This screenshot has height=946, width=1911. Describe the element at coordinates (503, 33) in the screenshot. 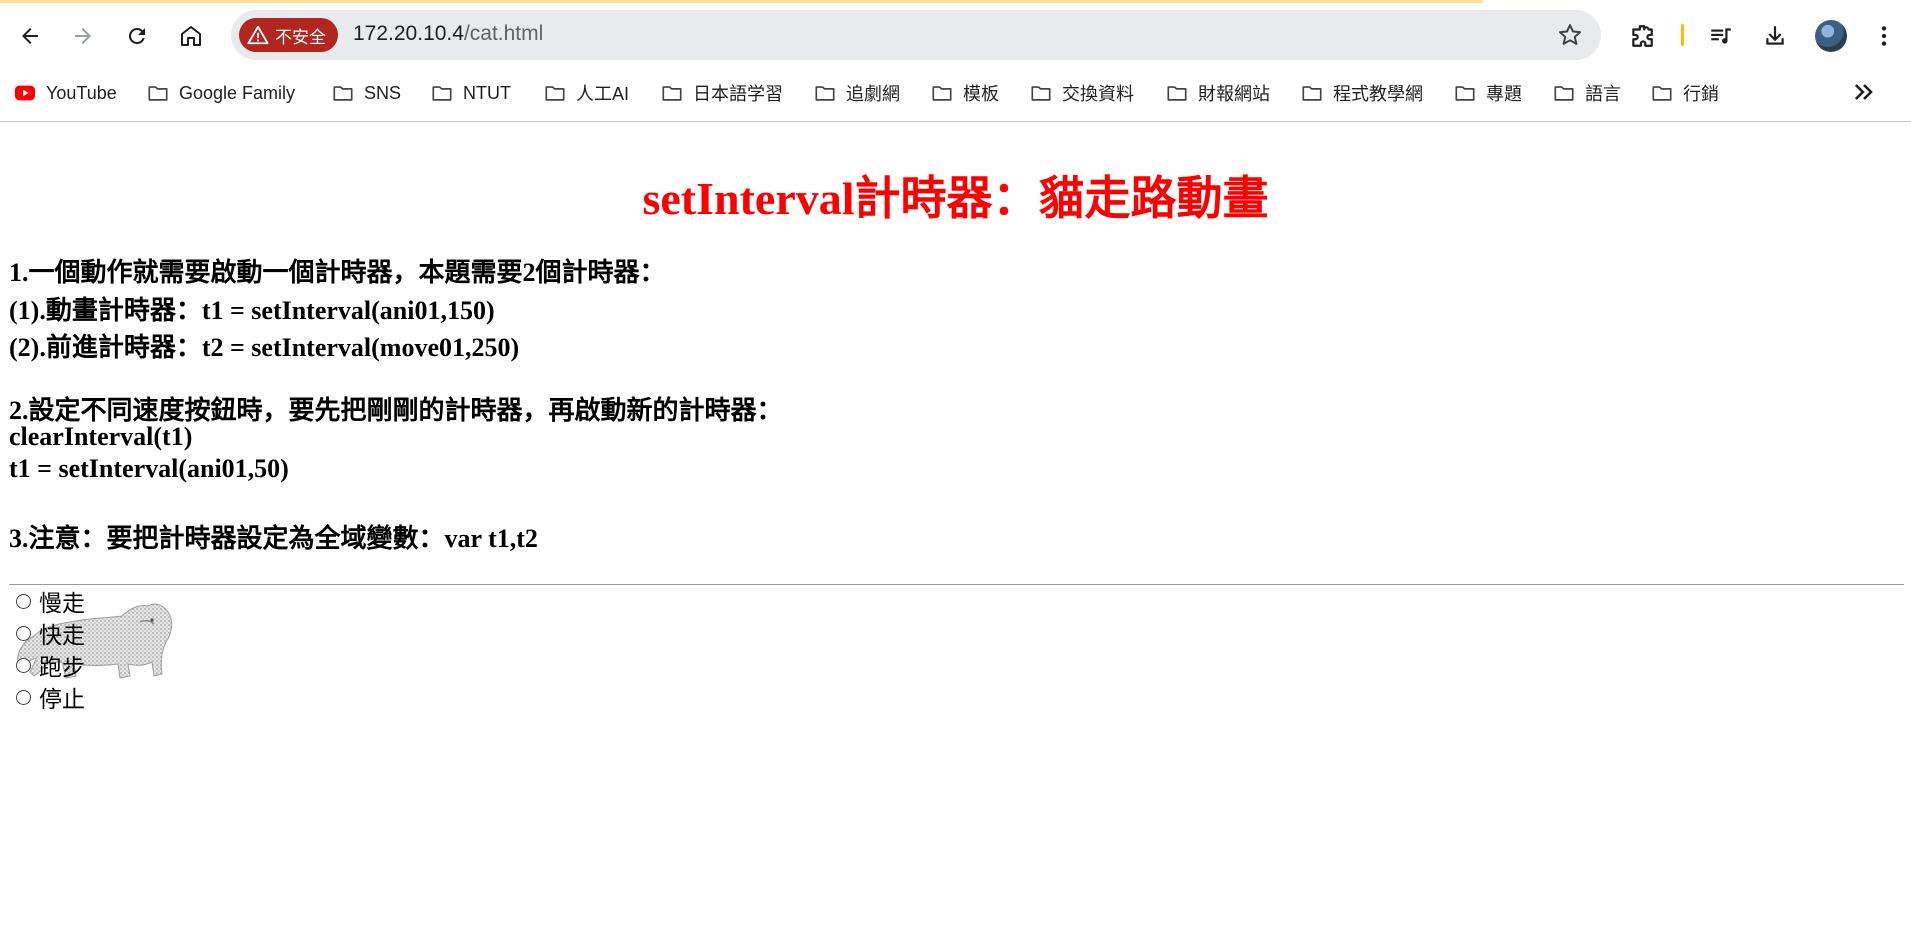

I see `url-path: /cat.html` at that location.